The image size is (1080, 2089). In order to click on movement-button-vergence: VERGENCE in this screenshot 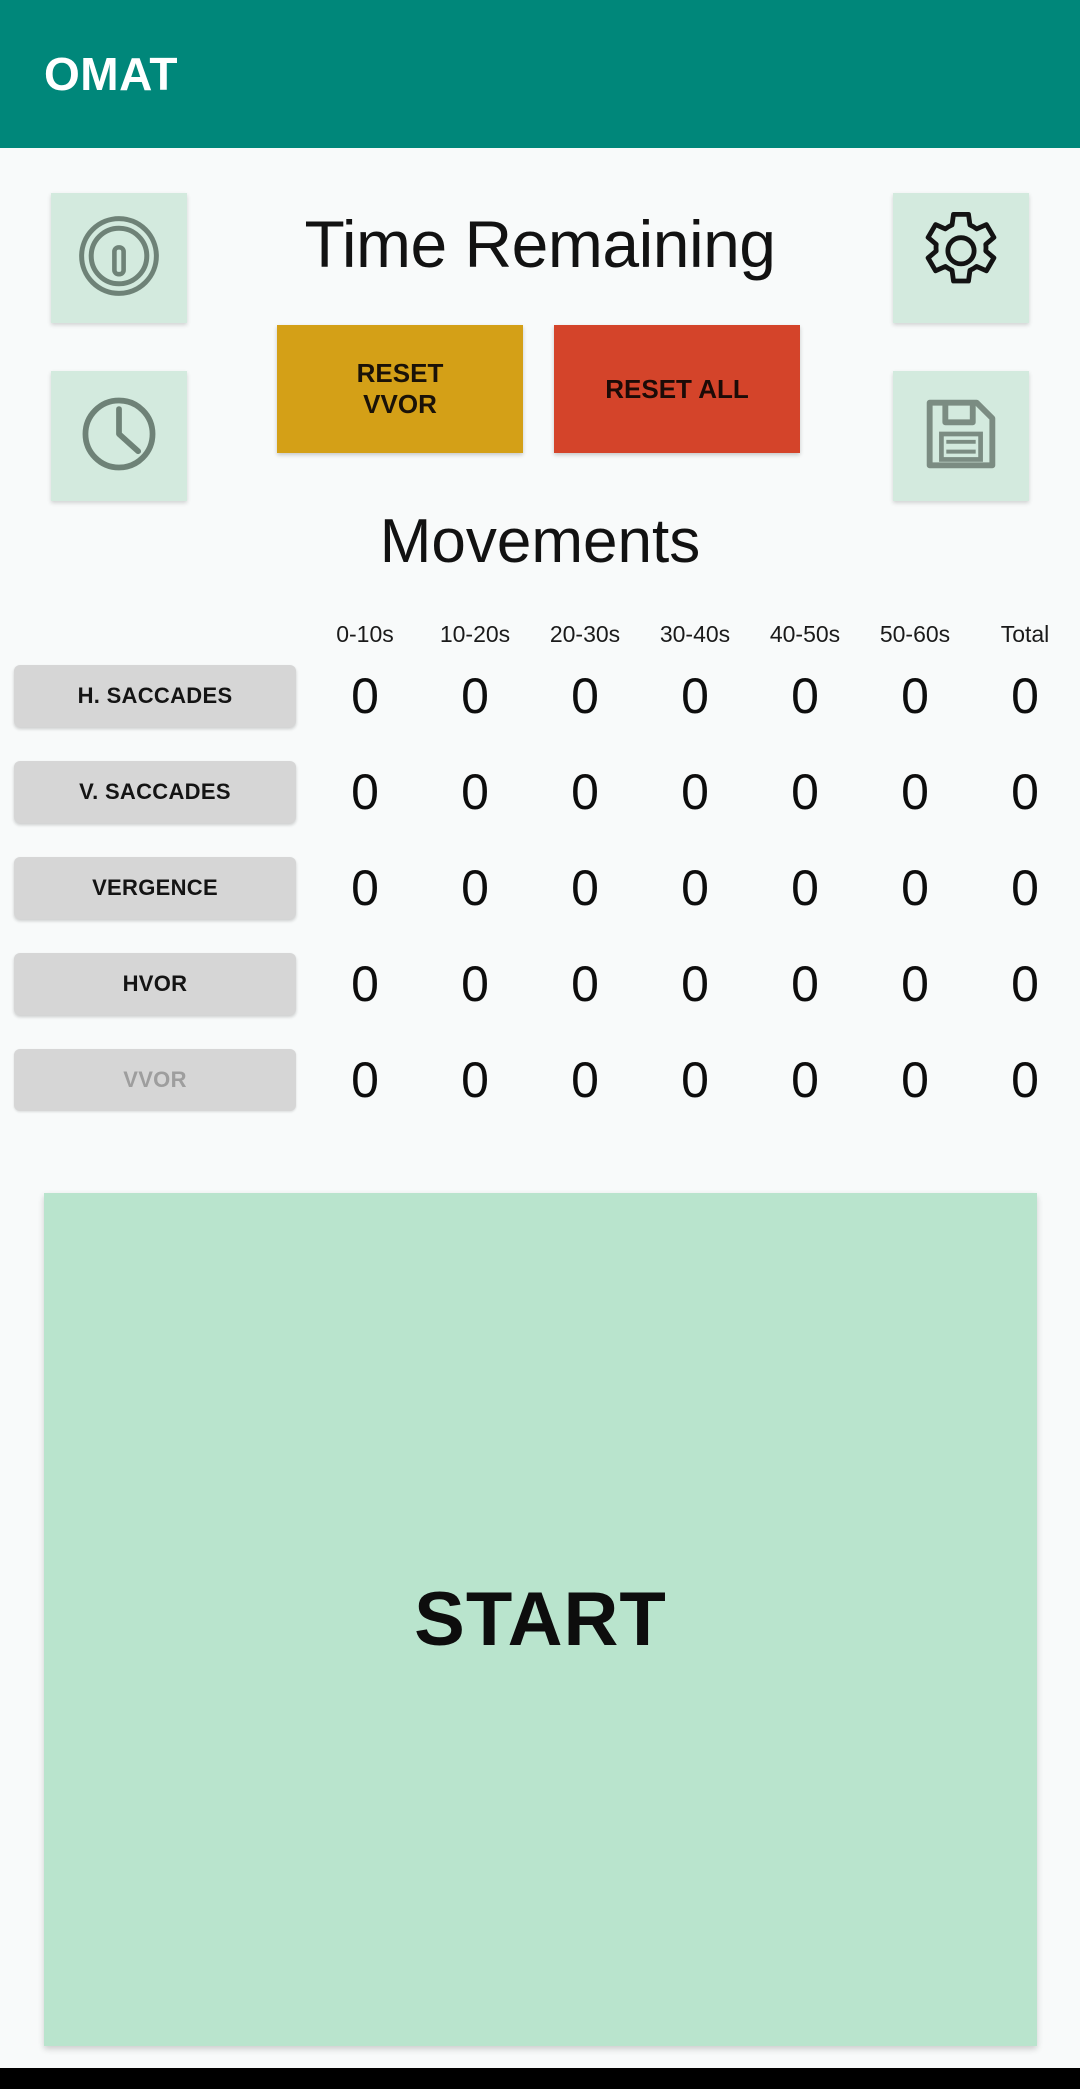, I will do `click(155, 888)`.